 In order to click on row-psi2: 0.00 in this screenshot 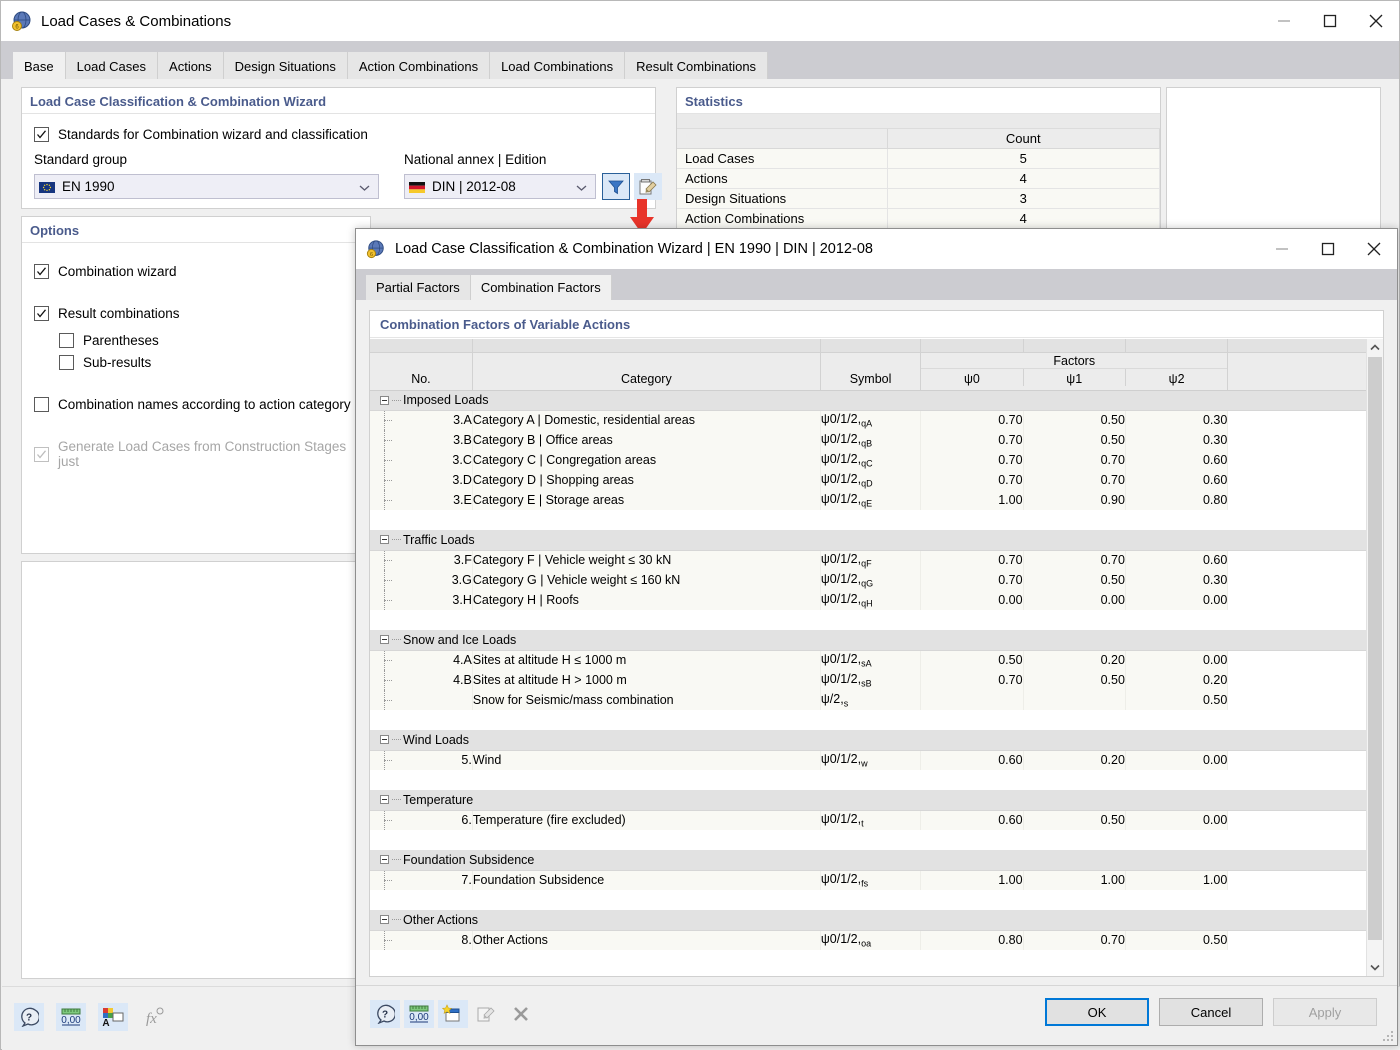, I will do `click(1177, 760)`.